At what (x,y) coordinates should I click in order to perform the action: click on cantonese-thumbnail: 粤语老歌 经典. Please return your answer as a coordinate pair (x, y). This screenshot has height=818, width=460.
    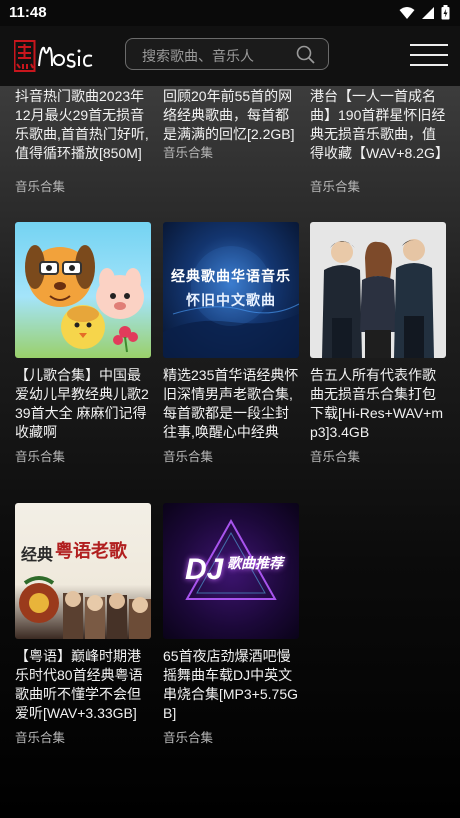
    Looking at the image, I should click on (83, 571).